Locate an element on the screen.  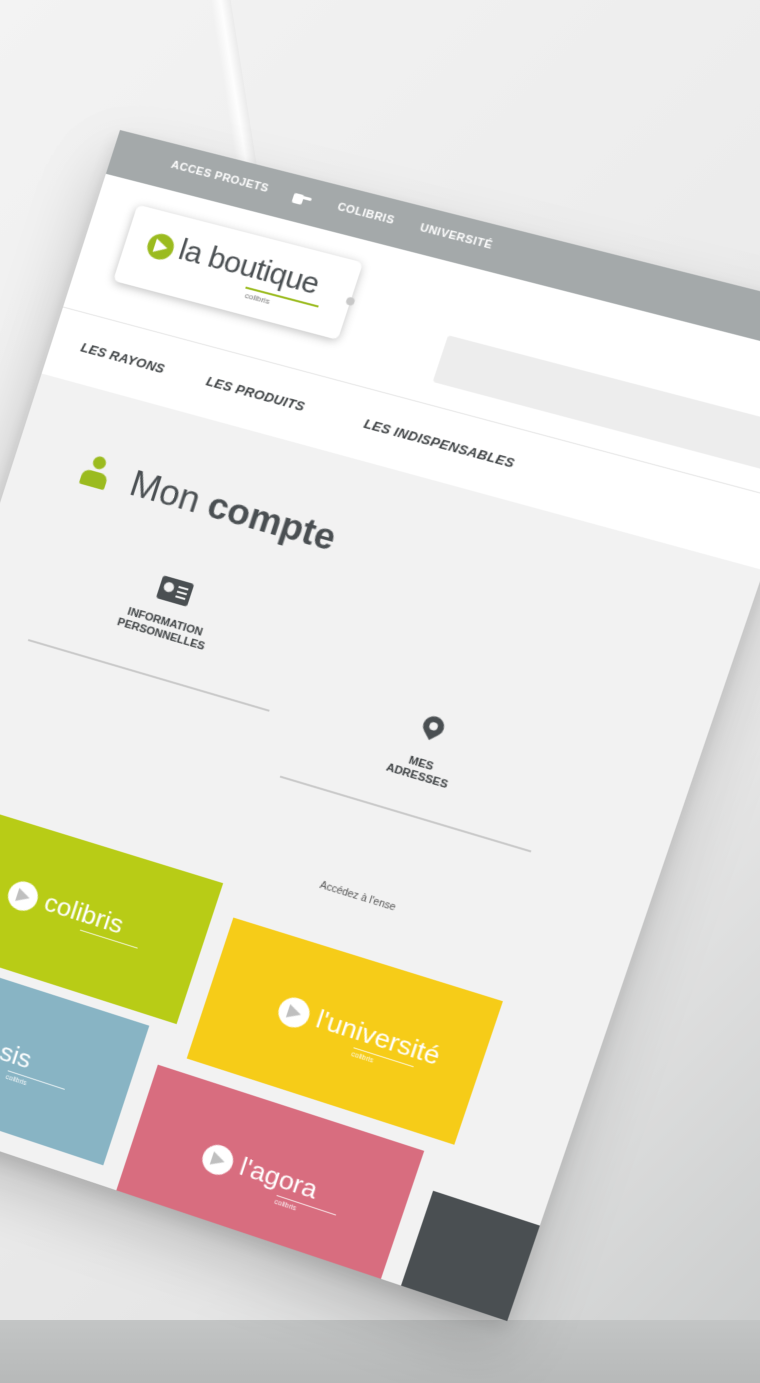
brand-name: oasis is located at coordinates (18, 1051).